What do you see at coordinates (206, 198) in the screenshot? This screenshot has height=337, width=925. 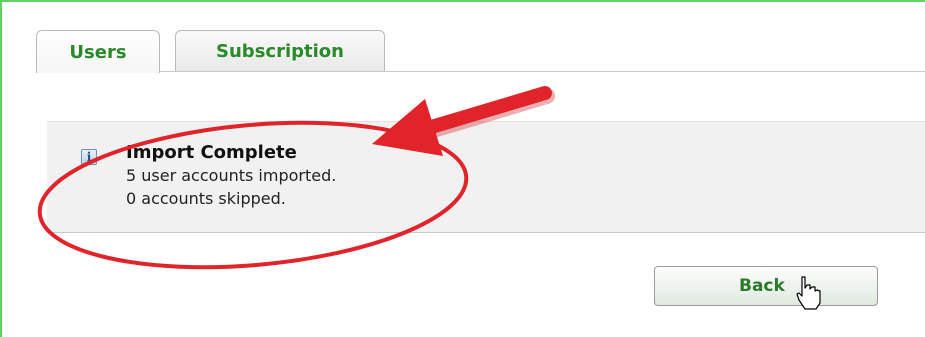 I see `message-line-skipped: 0 accounts skipped.` at bounding box center [206, 198].